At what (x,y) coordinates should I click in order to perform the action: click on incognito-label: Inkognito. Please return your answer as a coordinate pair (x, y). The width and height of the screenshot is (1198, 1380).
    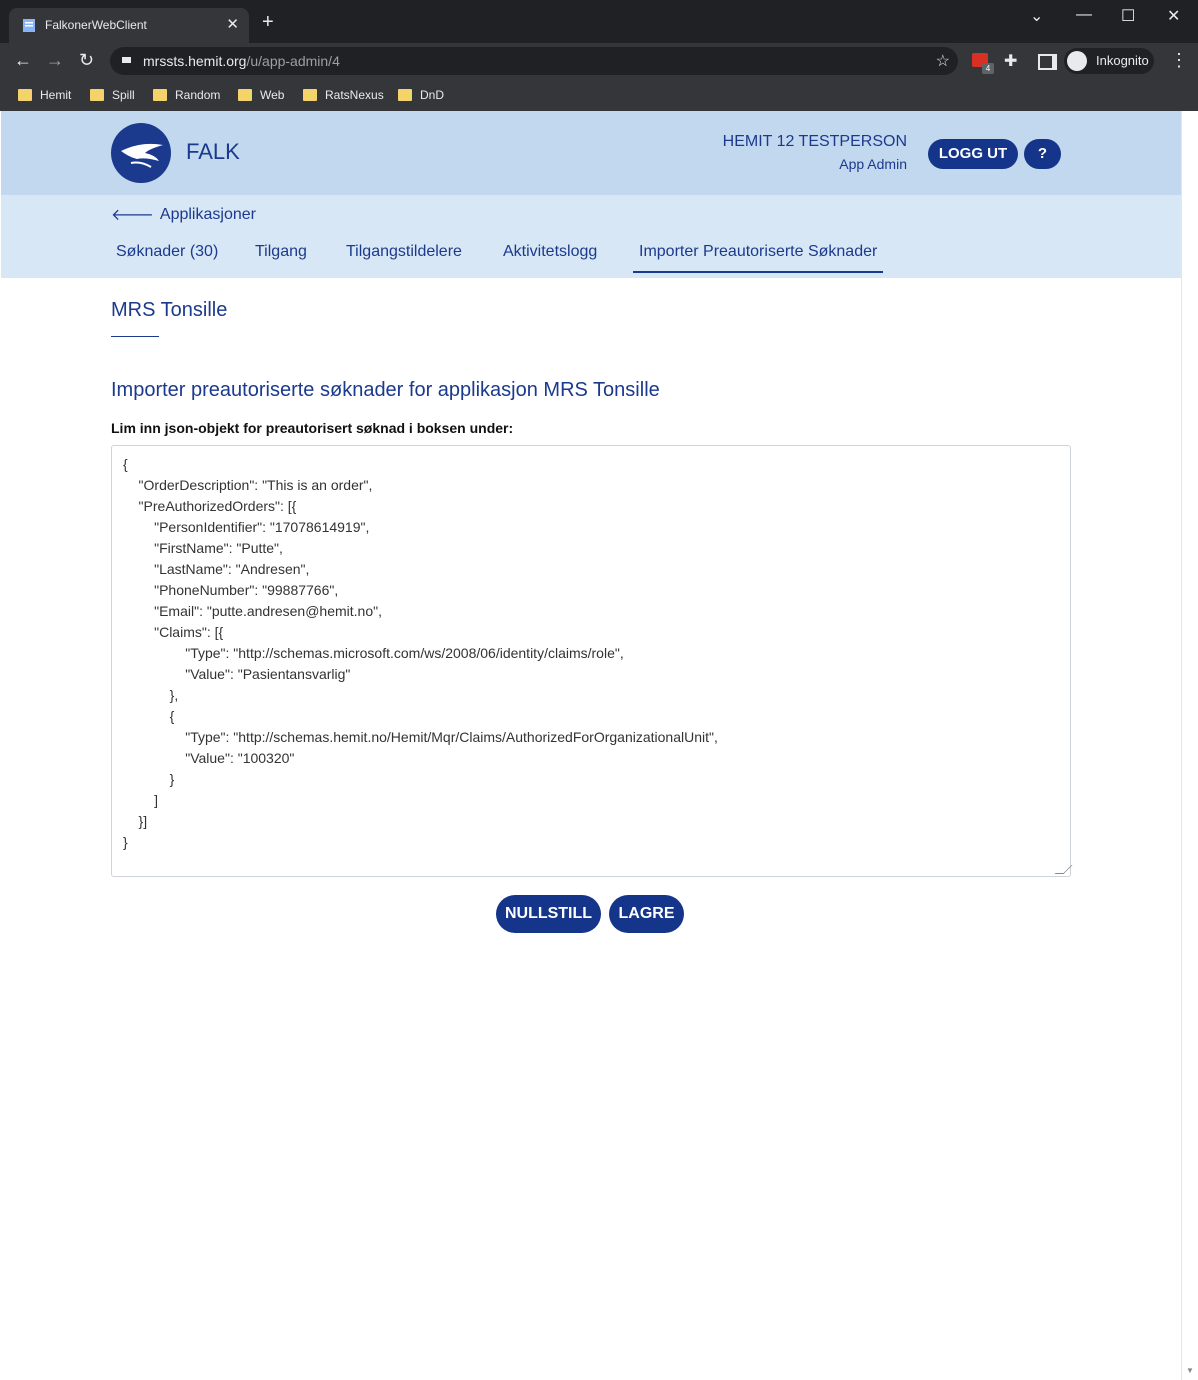
    Looking at the image, I should click on (1122, 60).